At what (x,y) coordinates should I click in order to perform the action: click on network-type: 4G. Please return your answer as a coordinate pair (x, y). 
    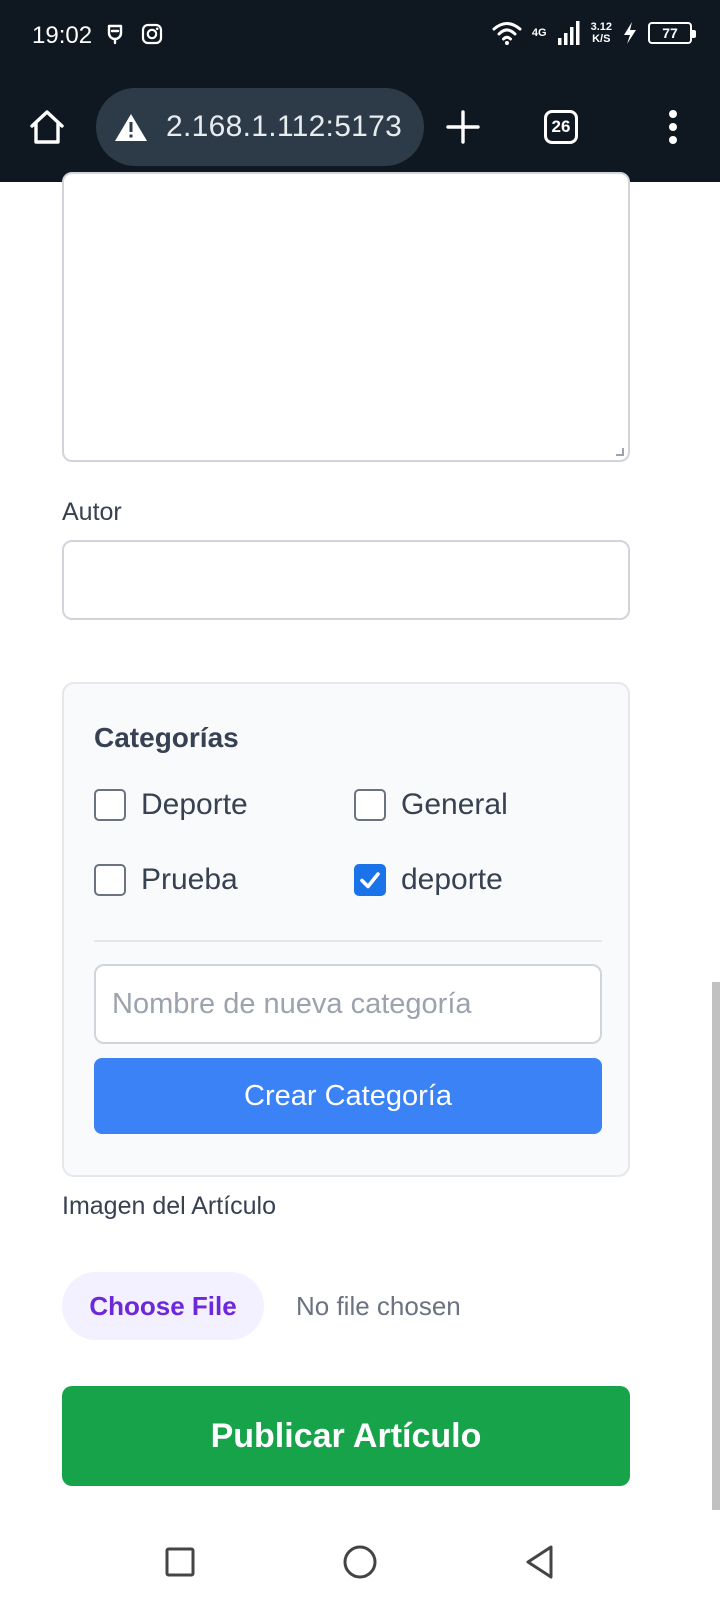
    Looking at the image, I should click on (539, 32).